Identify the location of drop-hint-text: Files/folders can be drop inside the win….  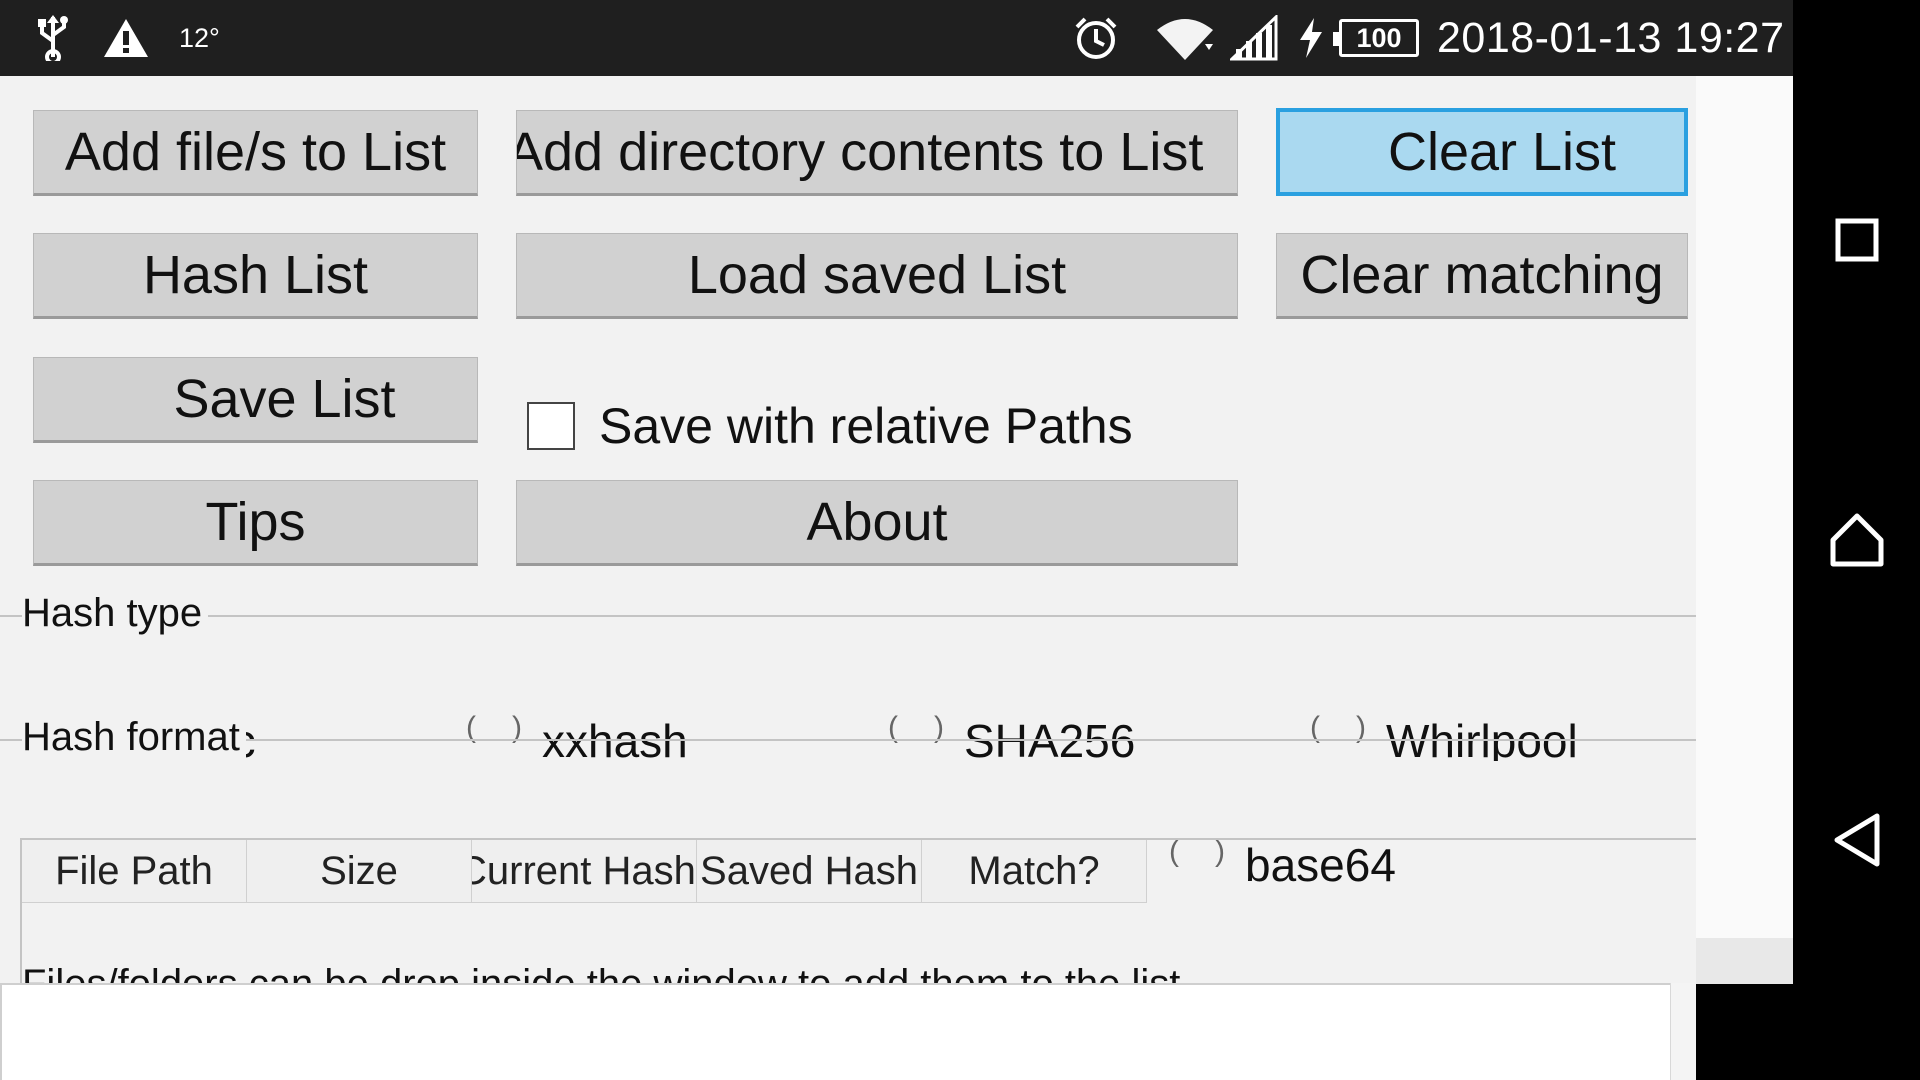
(601, 970).